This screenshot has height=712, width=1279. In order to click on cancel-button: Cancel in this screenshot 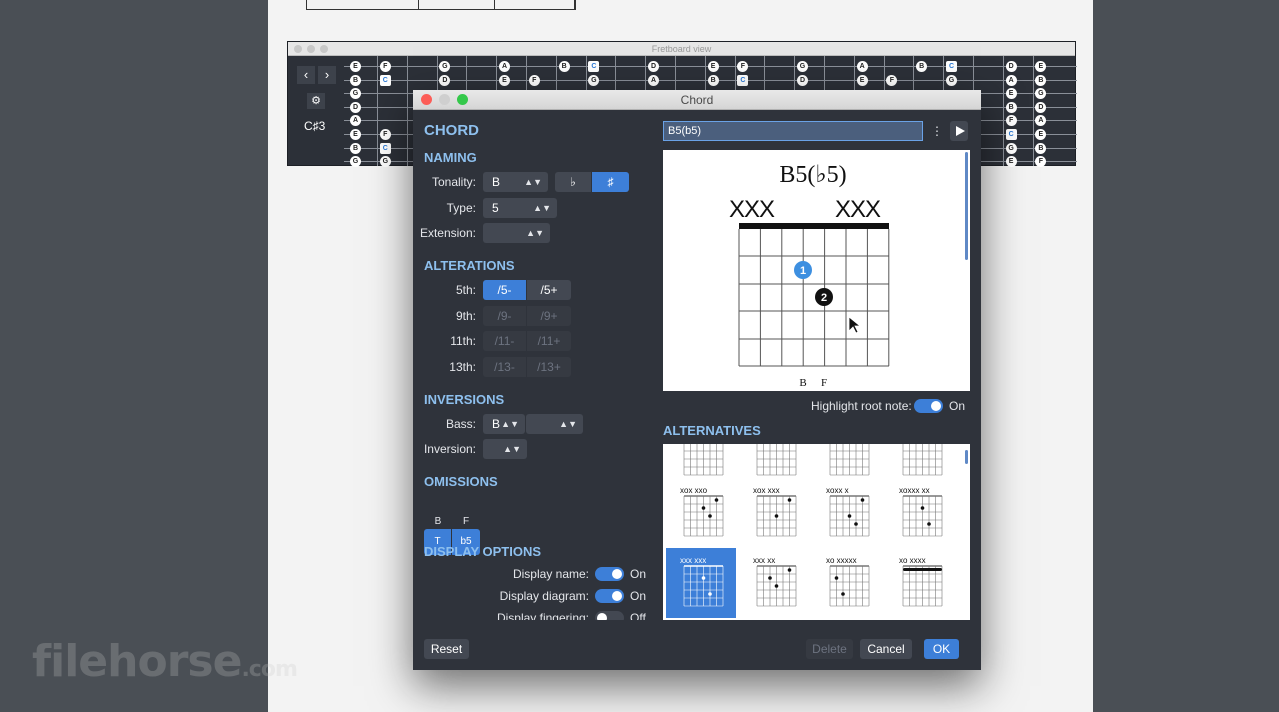, I will do `click(886, 649)`.